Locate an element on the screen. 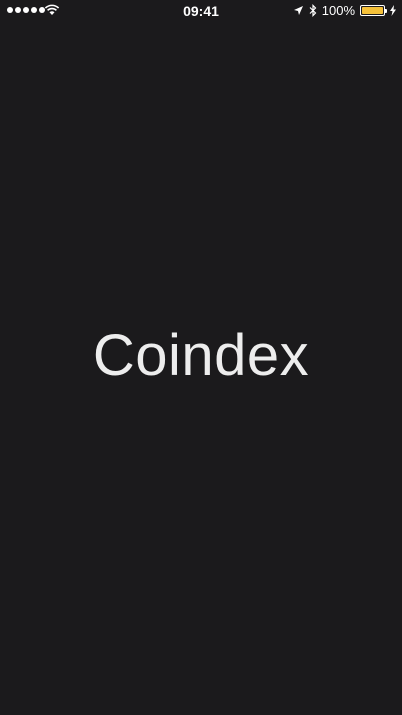 This screenshot has width=402, height=715. status-right-group: 100% is located at coordinates (344, 10).